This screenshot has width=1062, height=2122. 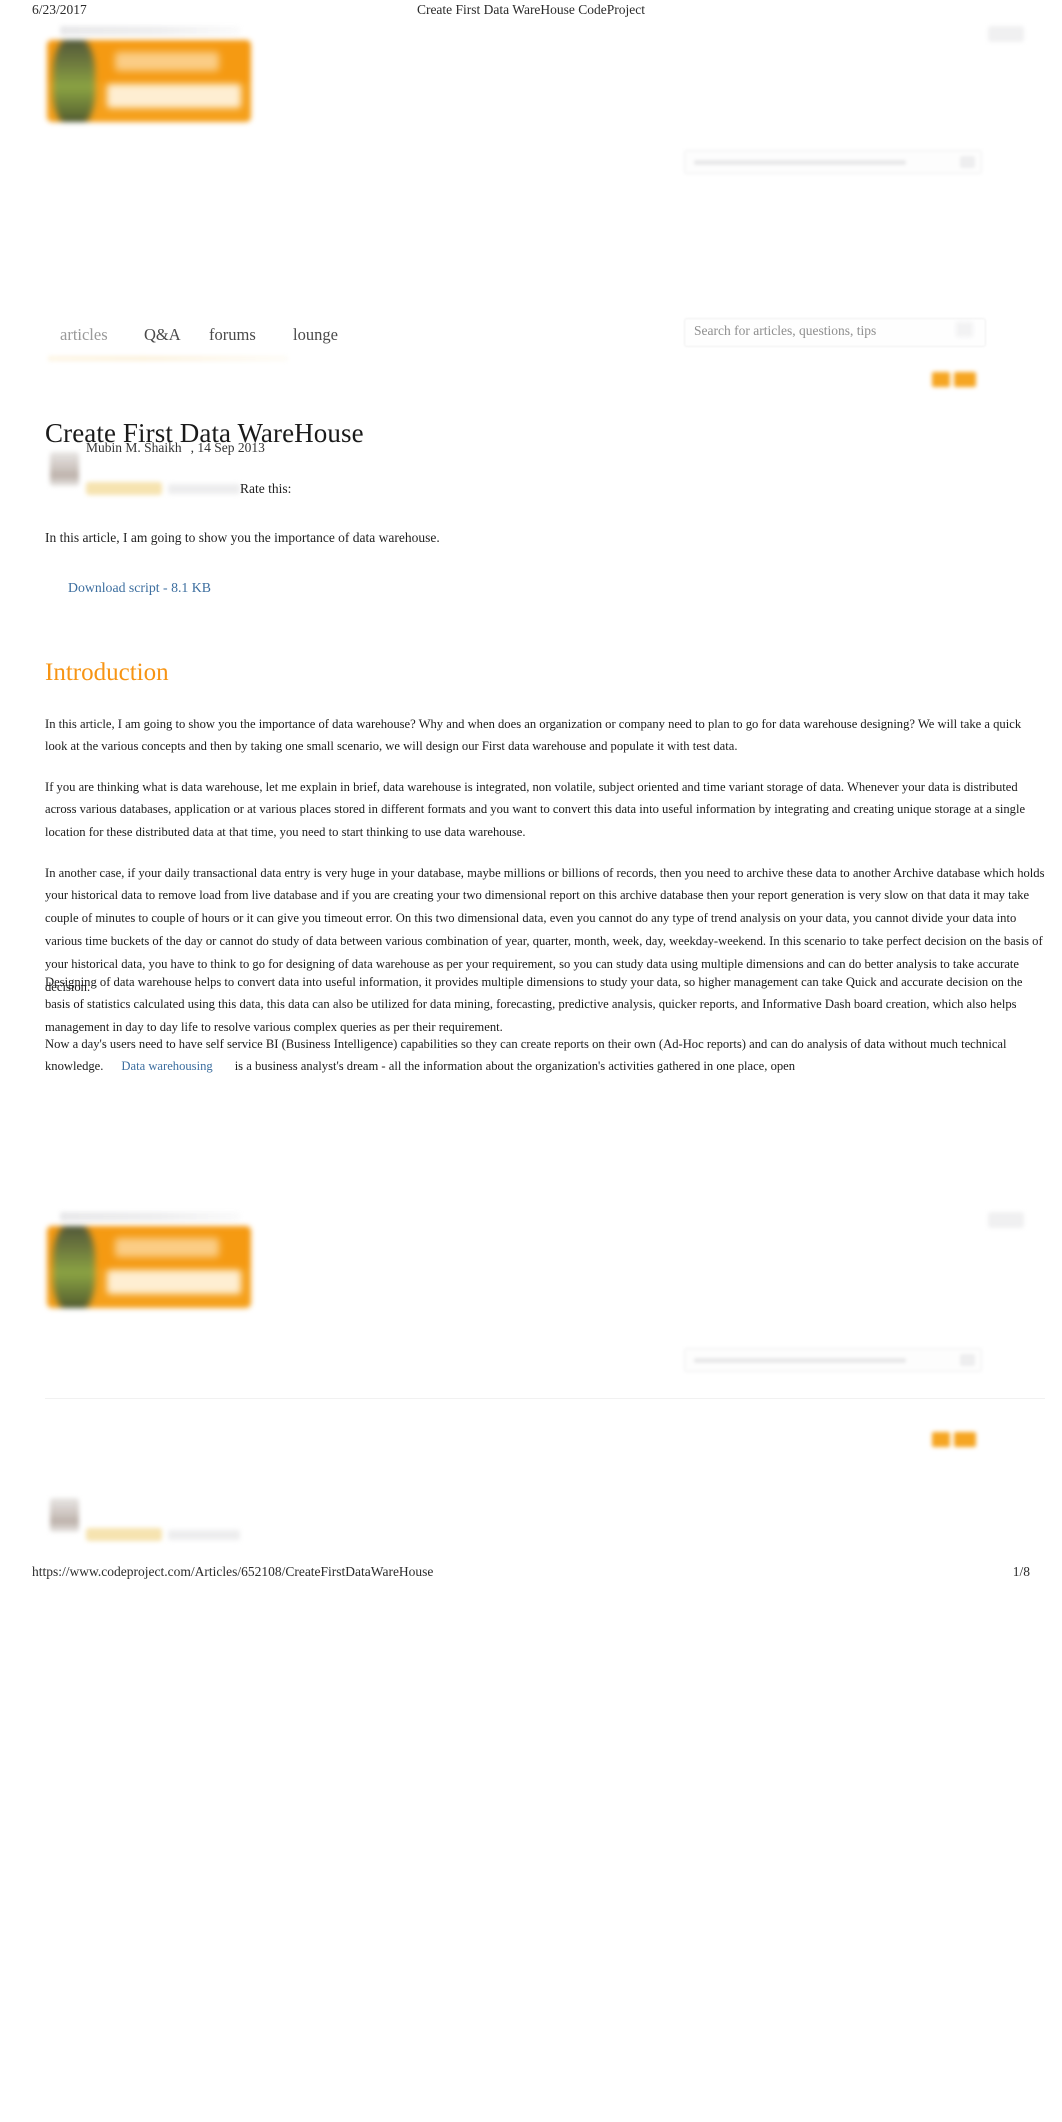 I want to click on banner-search-line, so click(x=800, y=162).